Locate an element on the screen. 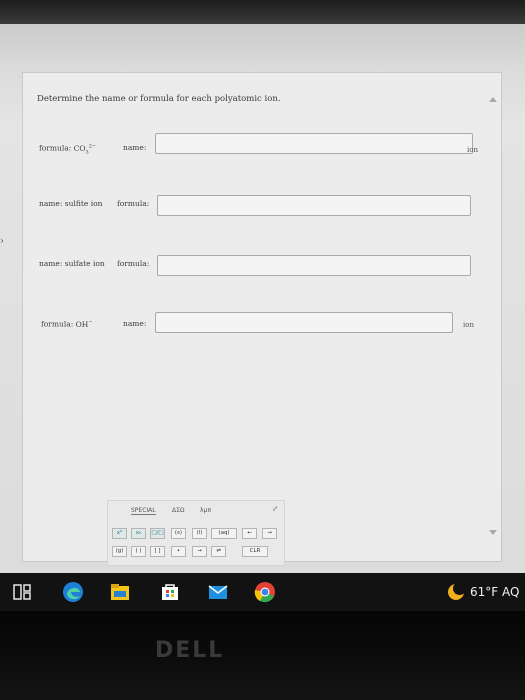  file-explorer-icon is located at coordinates (120, 592).